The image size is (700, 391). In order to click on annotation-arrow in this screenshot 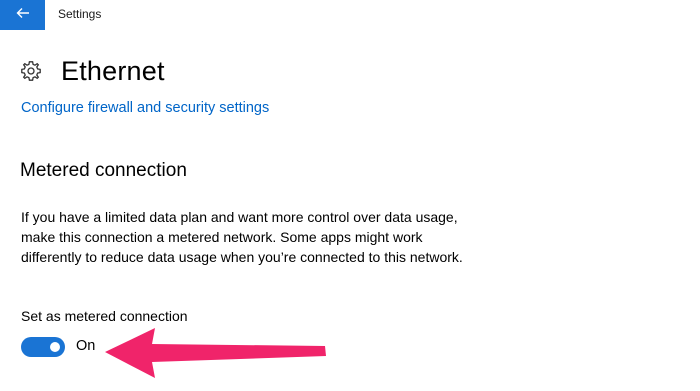, I will do `click(215, 353)`.